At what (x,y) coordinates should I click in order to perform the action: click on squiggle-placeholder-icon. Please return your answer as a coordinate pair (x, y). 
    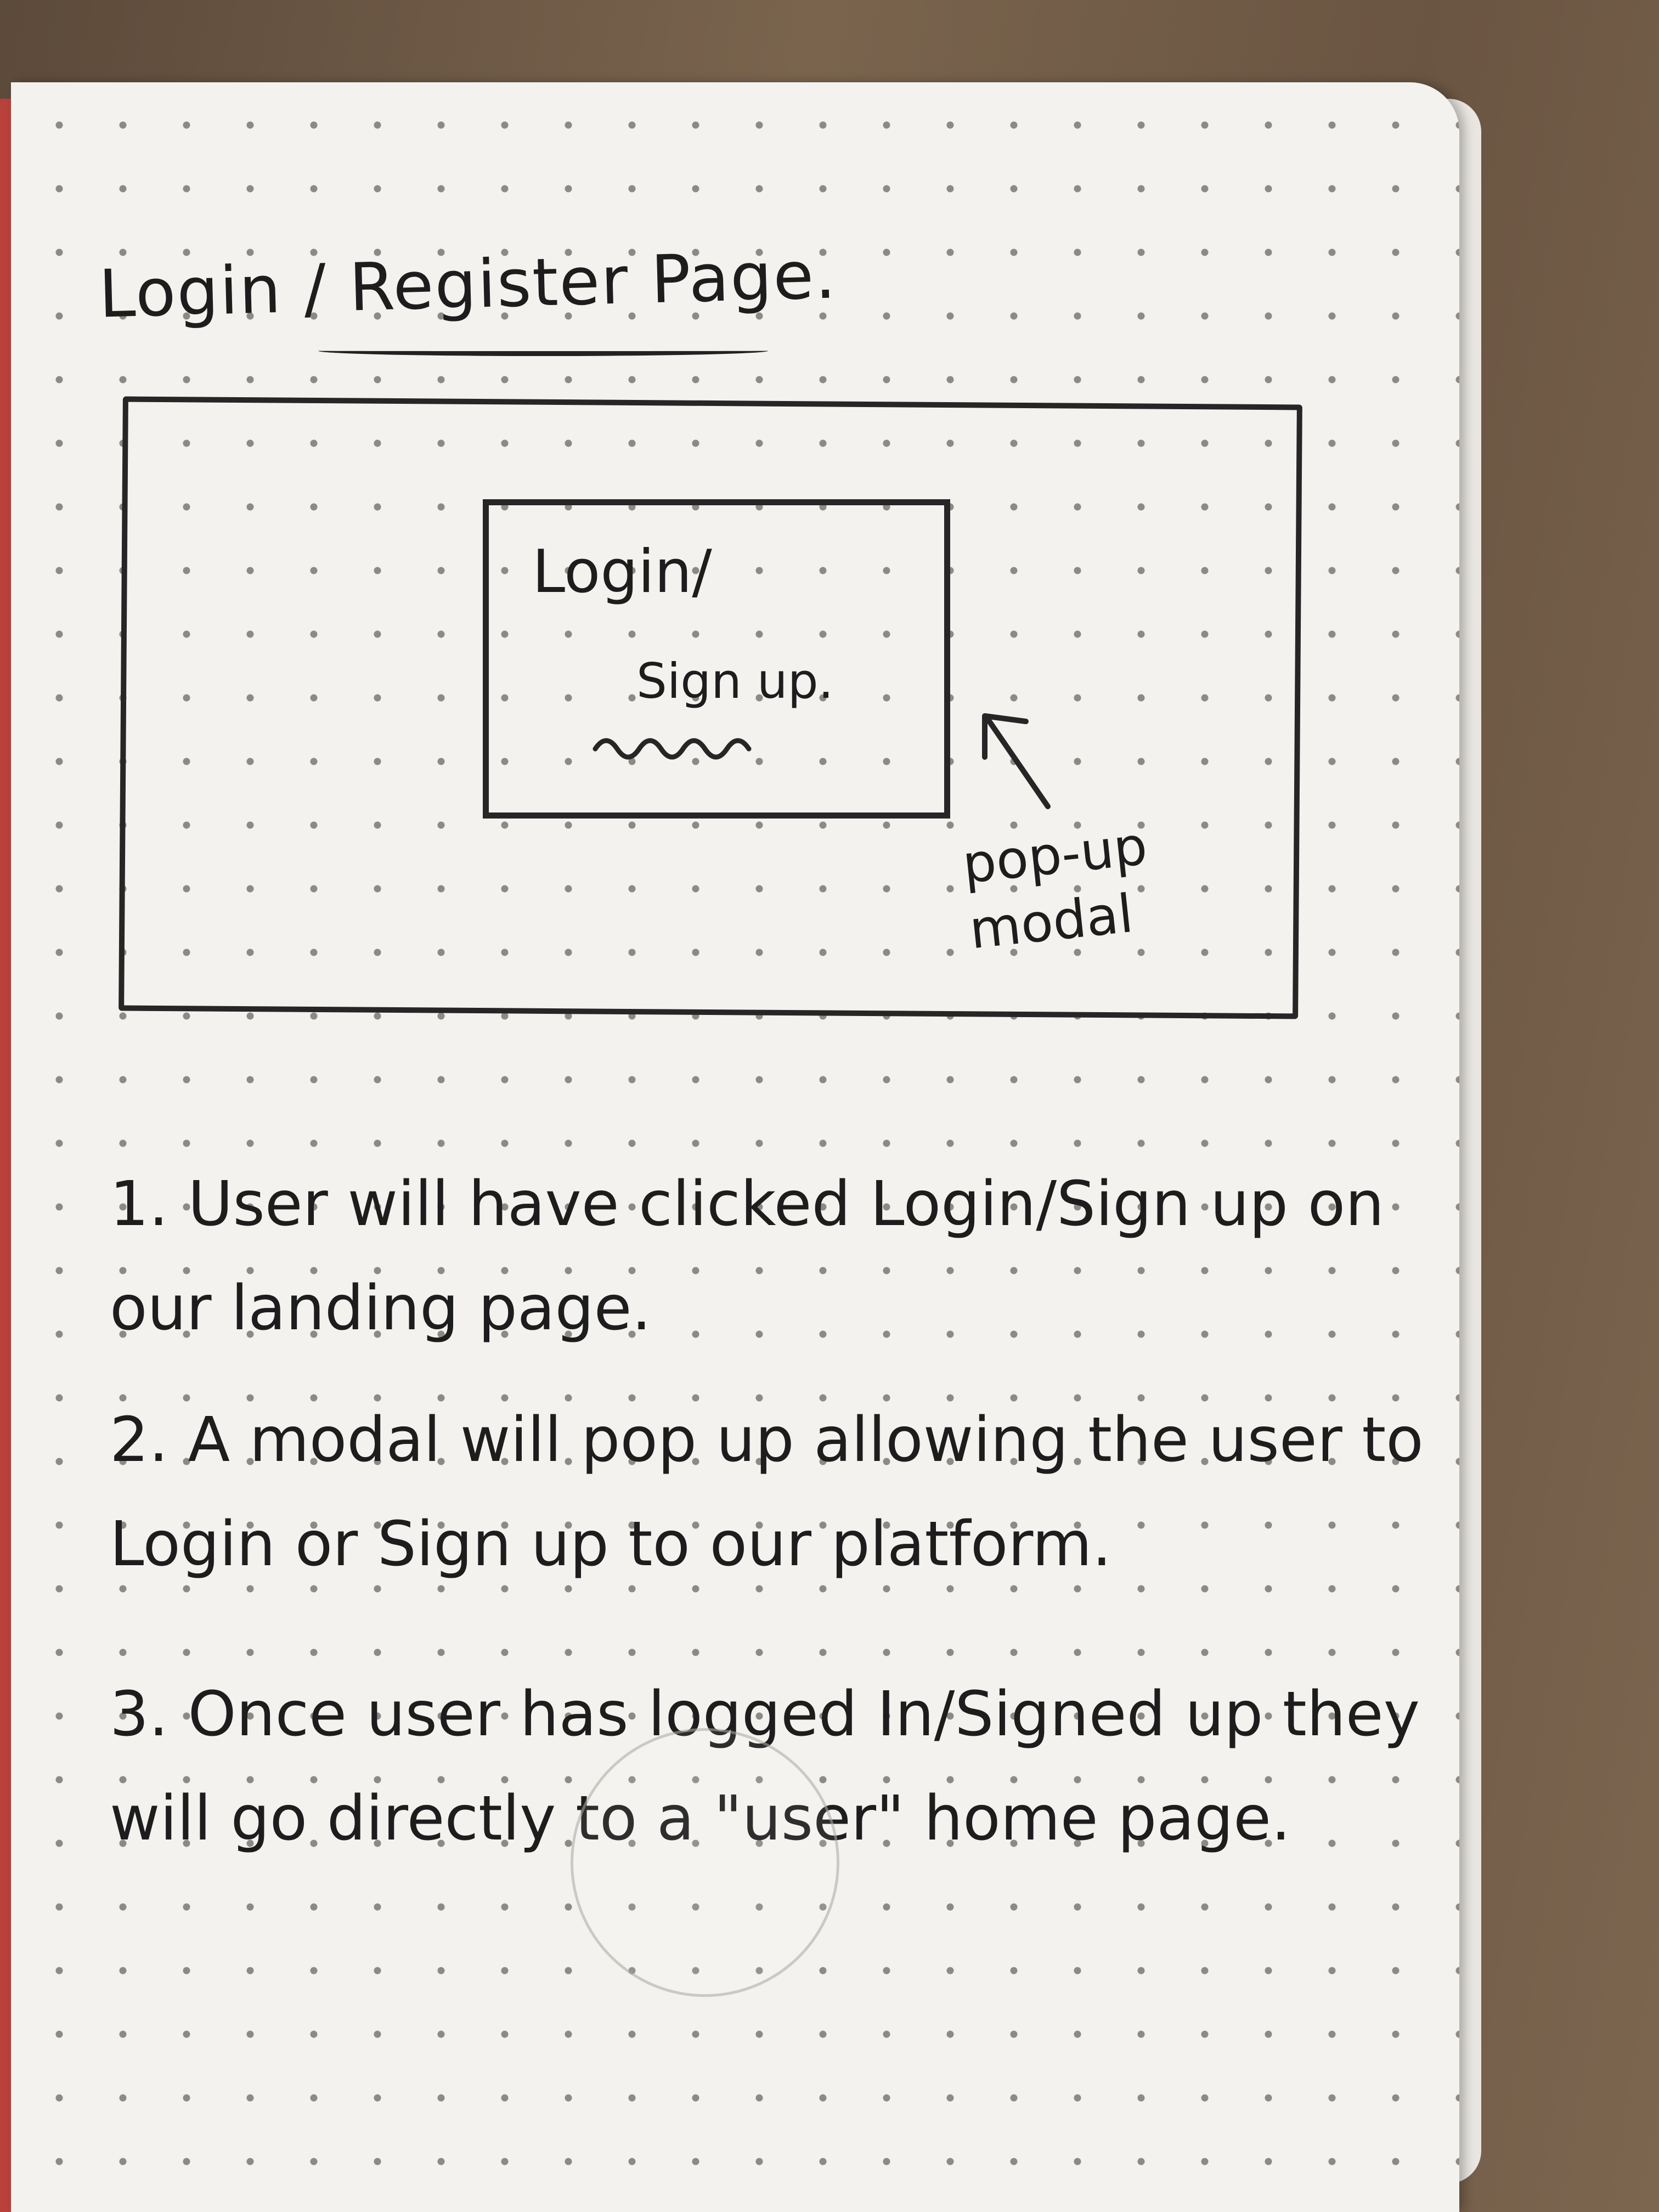
    Looking at the image, I should click on (672, 749).